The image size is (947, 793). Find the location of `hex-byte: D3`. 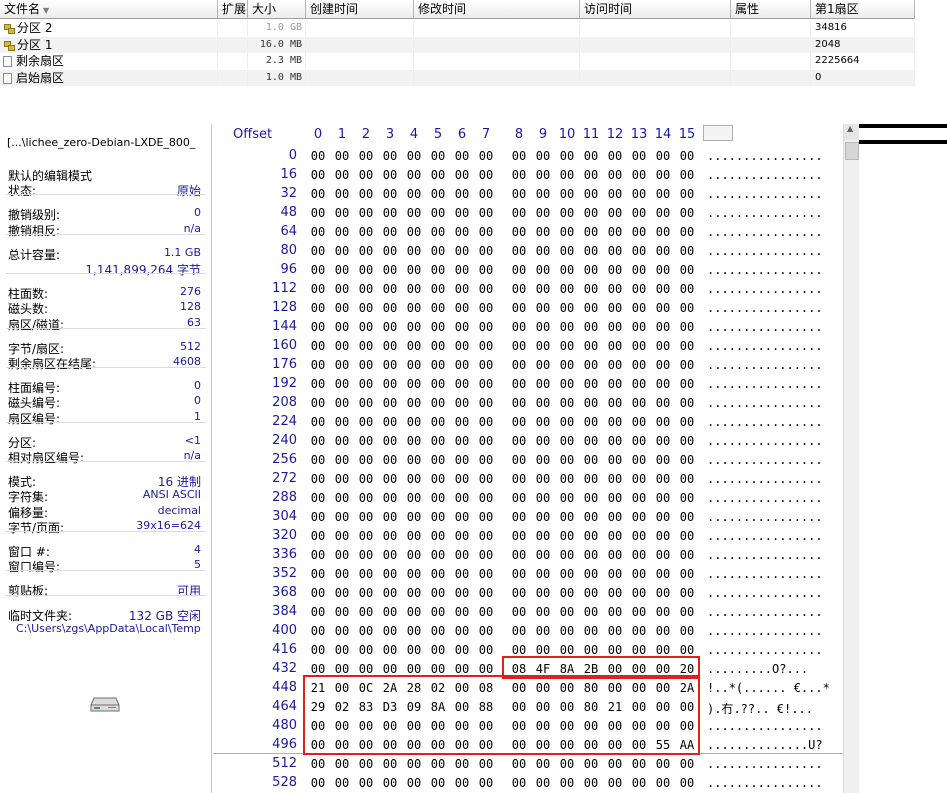

hex-byte: D3 is located at coordinates (390, 707).